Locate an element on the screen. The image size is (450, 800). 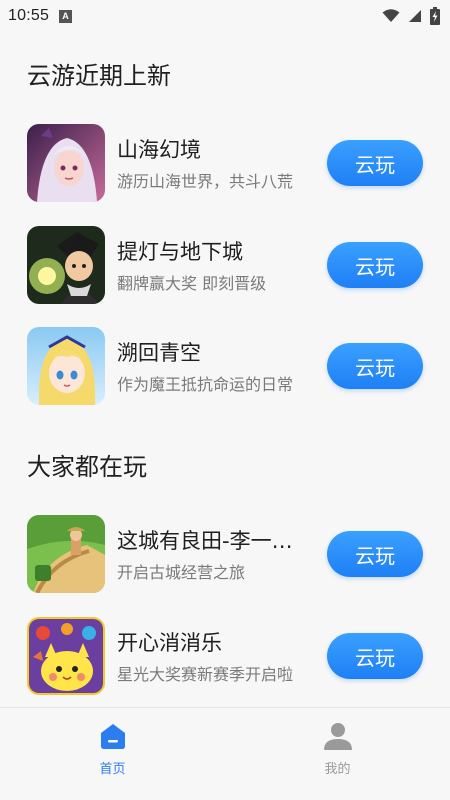
game-item: 提灯与地下城 翻牌赢大奖 即刻晋级 云玩 is located at coordinates (225, 266).